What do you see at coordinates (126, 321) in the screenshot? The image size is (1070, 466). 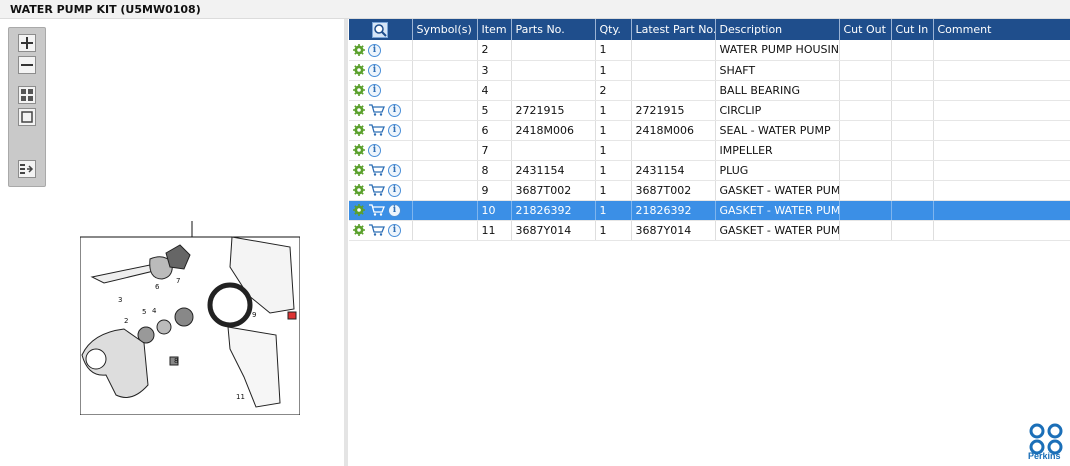 I see `callout-2: 2` at bounding box center [126, 321].